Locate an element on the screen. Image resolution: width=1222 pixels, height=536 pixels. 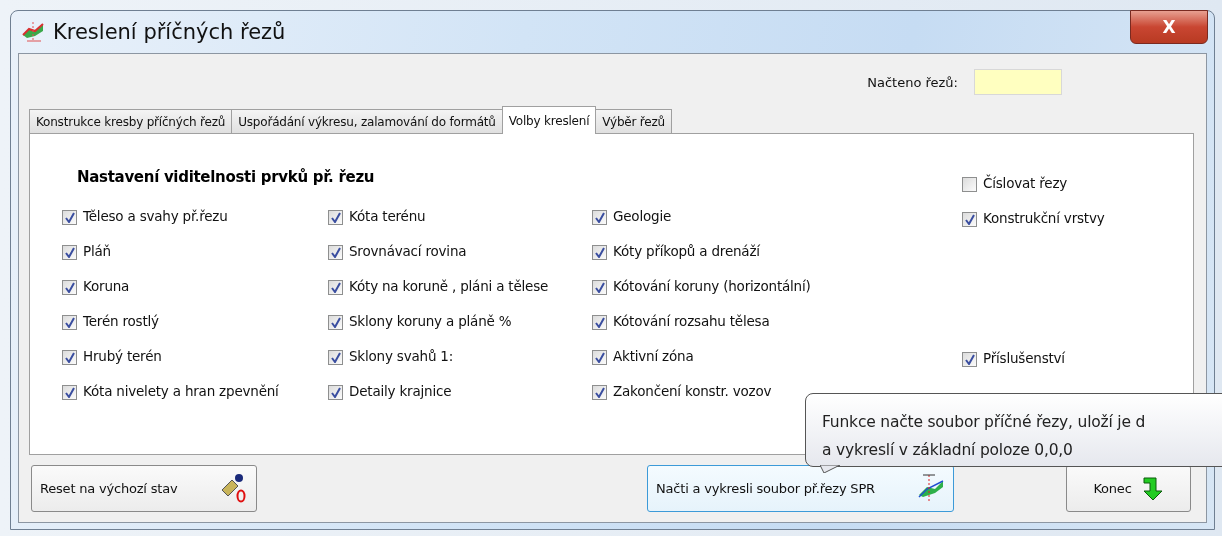
checkbox-label: Aktivní zóna is located at coordinates (653, 356).